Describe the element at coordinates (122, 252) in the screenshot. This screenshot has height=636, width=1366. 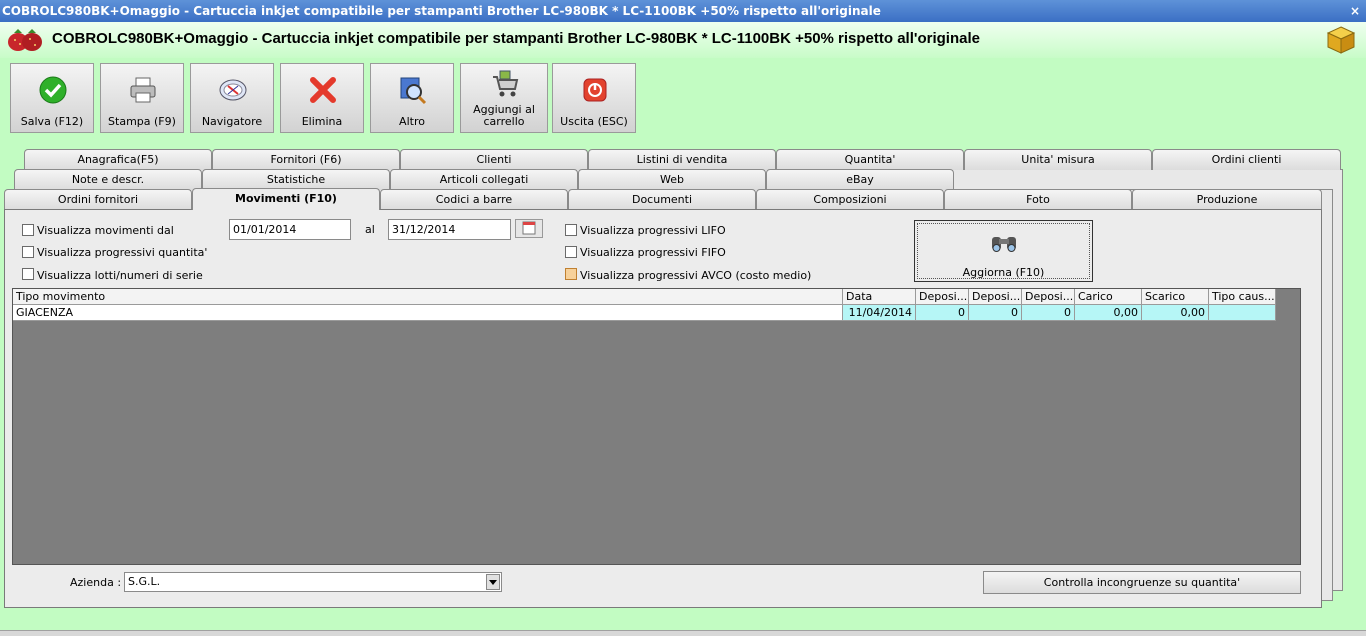
I see `show-progressive-qty-label: Visualizza progressivi quantita'` at that location.